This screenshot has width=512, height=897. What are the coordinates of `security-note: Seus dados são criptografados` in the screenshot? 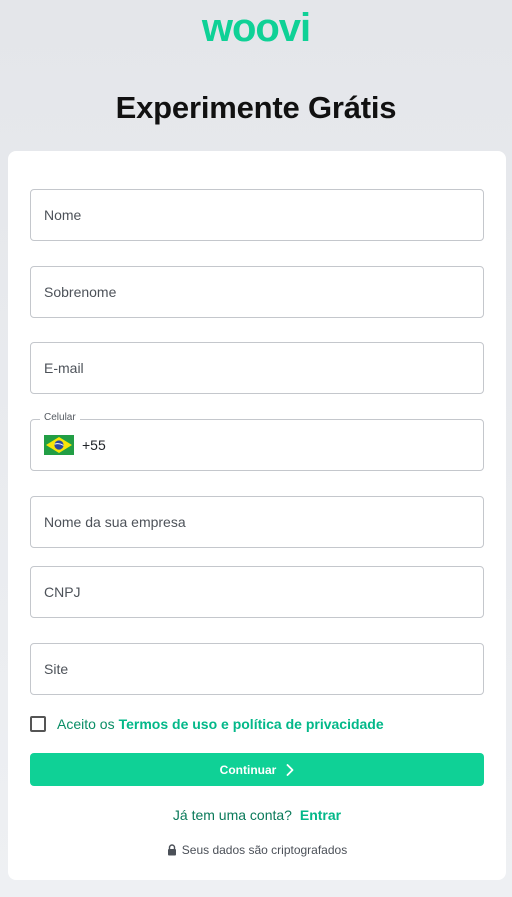 It's located at (257, 850).